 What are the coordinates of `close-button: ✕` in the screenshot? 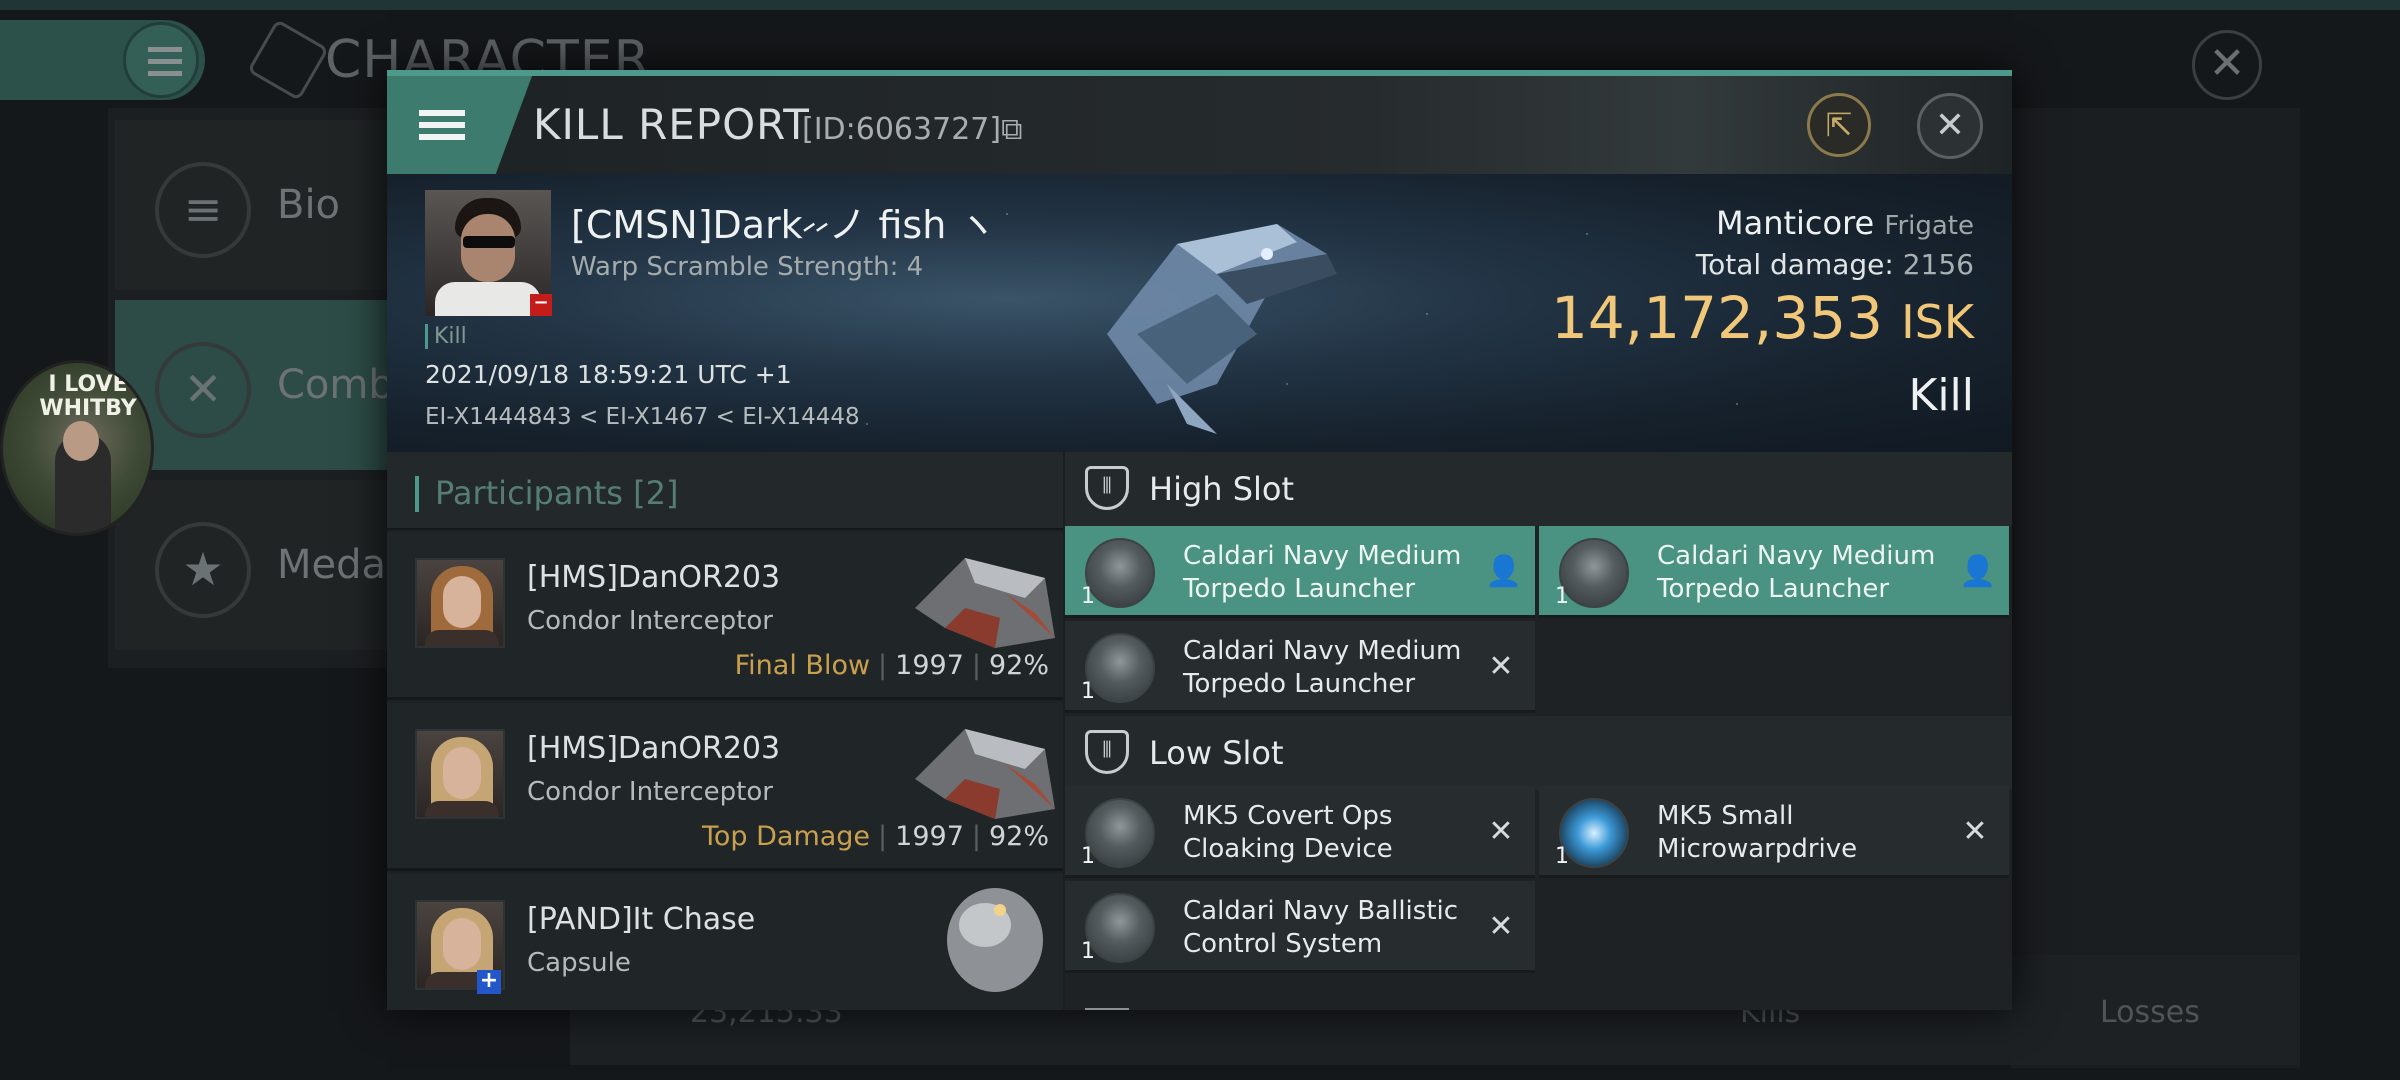 It's located at (1950, 126).